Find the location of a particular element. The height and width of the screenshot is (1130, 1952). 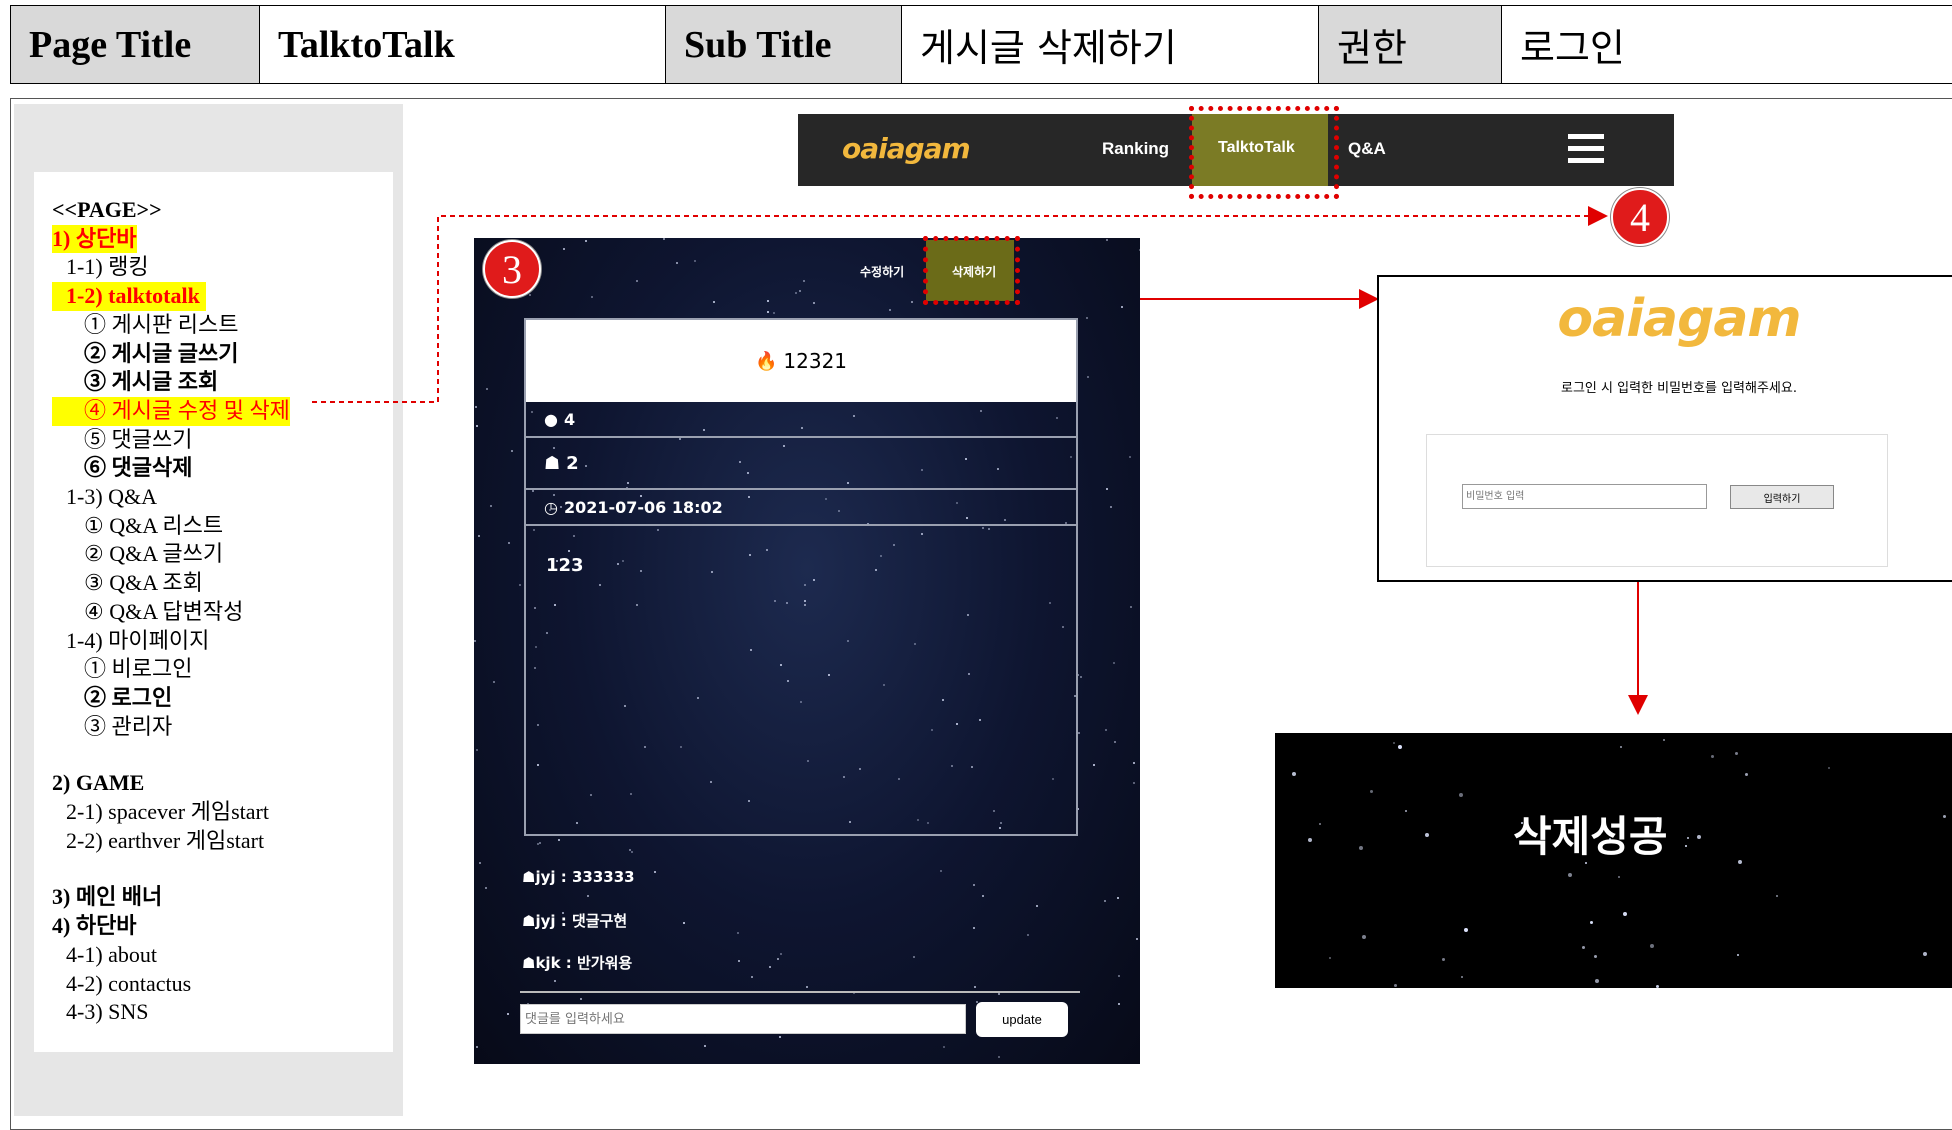

nav-link-ranking: Ranking is located at coordinates (1135, 149).